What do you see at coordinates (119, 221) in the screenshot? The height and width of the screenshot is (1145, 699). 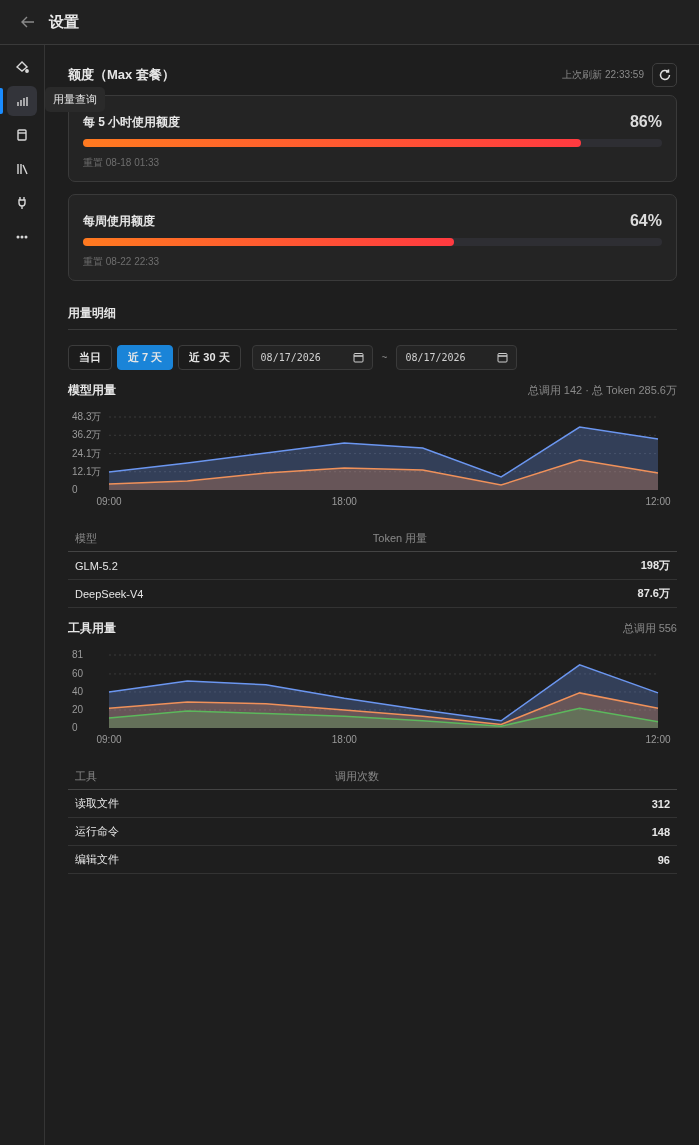 I see `quota-label: 每周使用额度` at bounding box center [119, 221].